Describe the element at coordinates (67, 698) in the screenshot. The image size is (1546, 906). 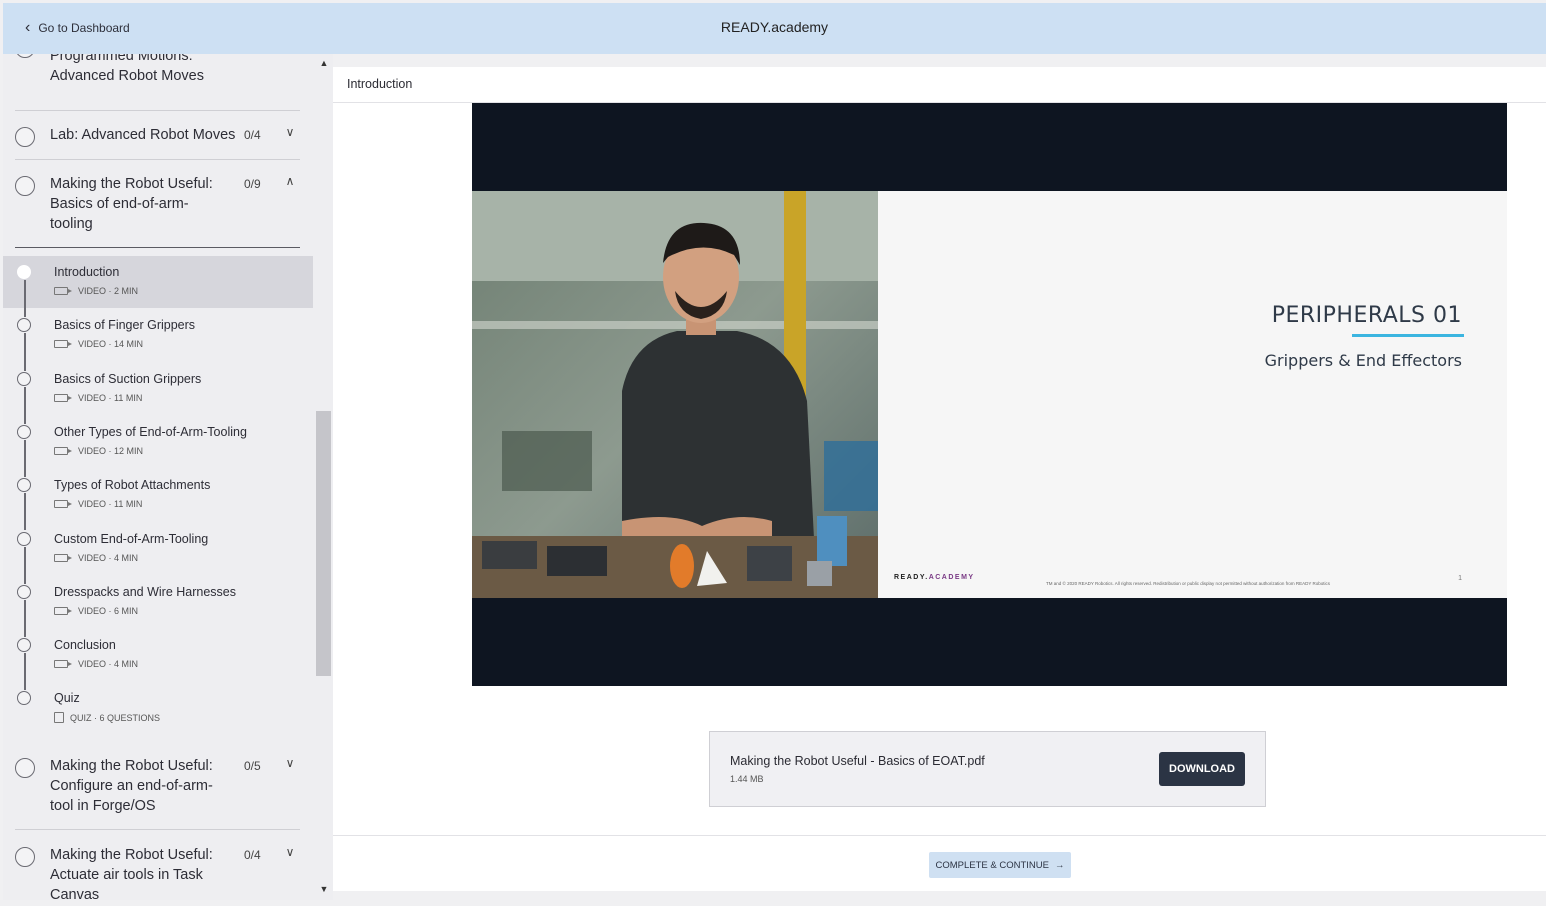
I see `lesson-title: Quiz` at that location.